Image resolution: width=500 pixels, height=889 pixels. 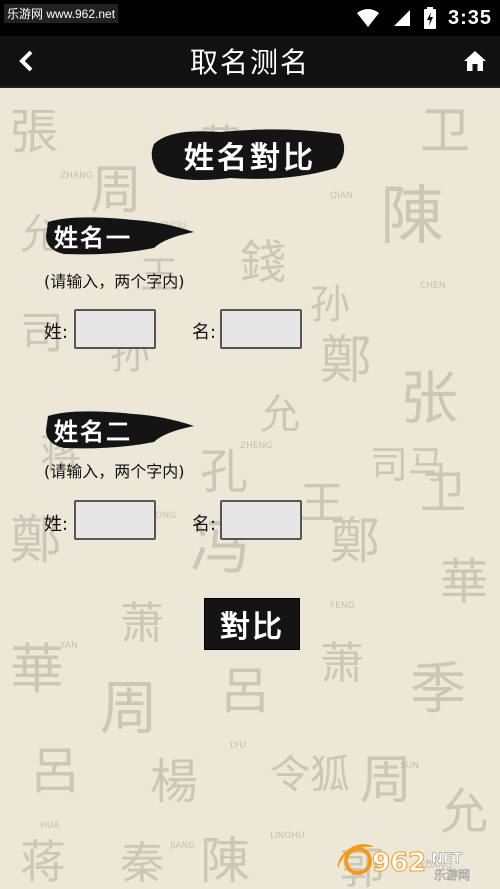 What do you see at coordinates (204, 332) in the screenshot?
I see `section1-name-label: 名:` at bounding box center [204, 332].